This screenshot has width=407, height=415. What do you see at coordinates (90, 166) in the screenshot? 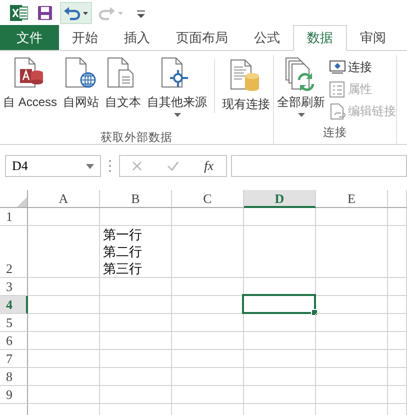
I see `dropdown-arrow-icon` at bounding box center [90, 166].